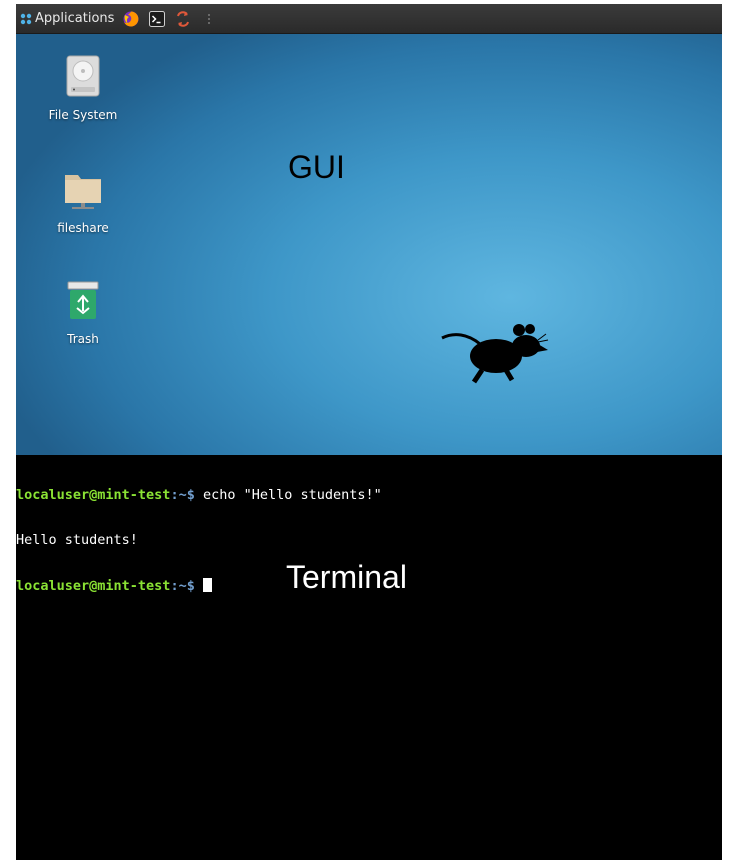  I want to click on applications-label: Applications, so click(75, 18).